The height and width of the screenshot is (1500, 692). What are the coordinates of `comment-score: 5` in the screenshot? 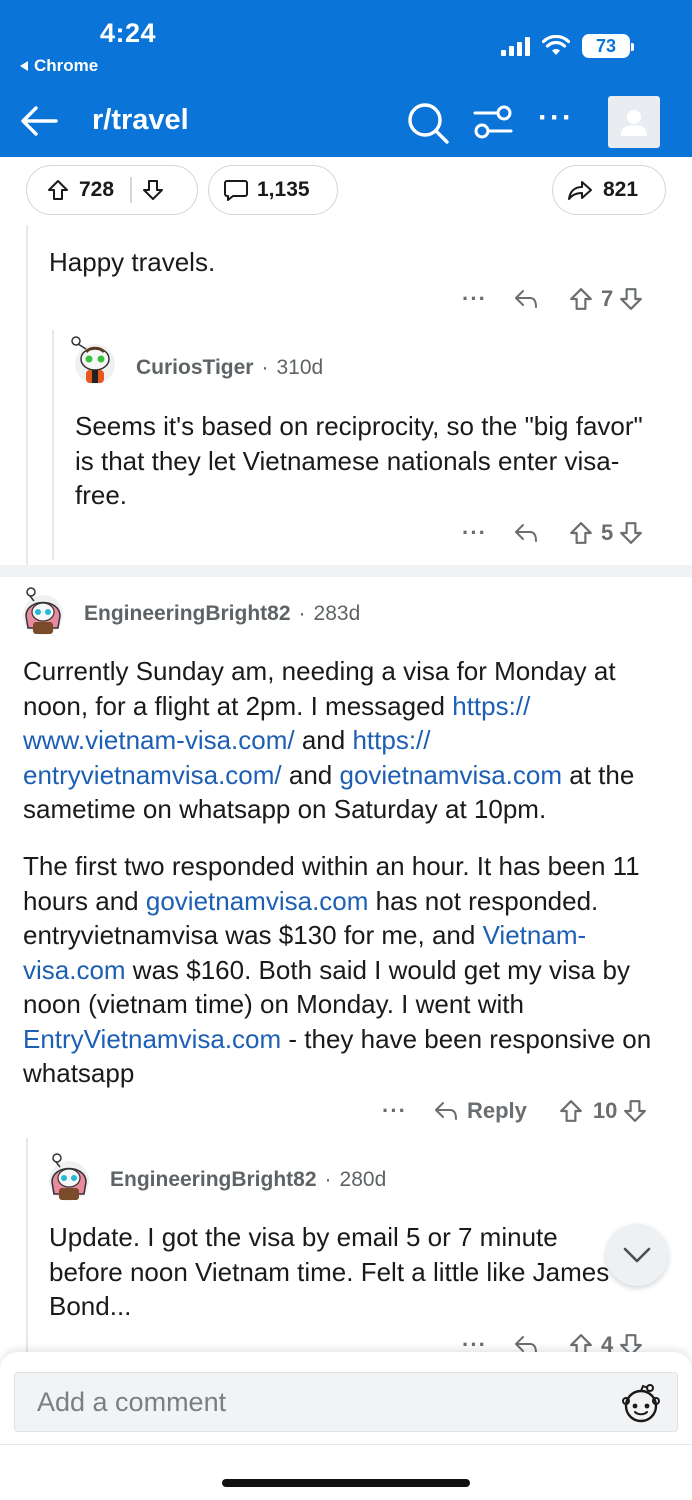 It's located at (607, 532).